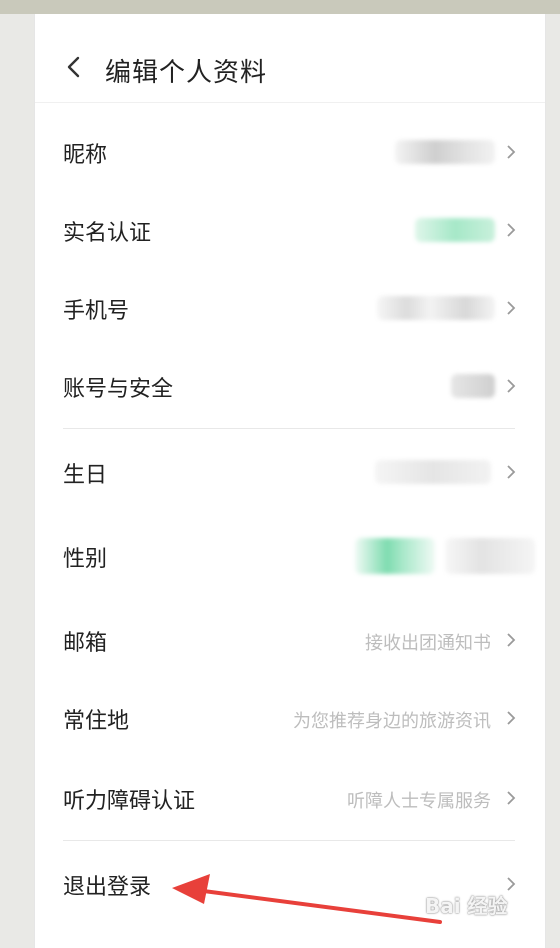  I want to click on gender-option, so click(490, 556).